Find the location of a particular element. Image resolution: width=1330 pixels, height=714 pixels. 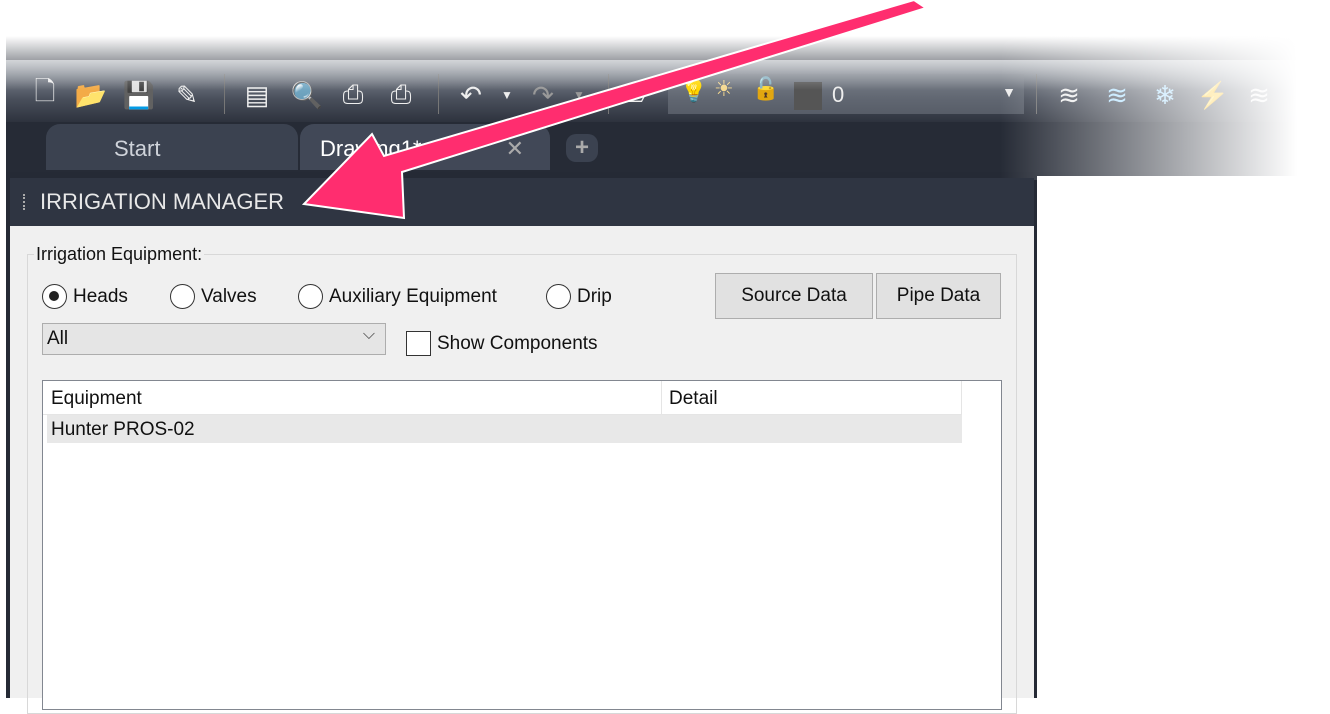

annotation-arrow is located at coordinates (615, 110).